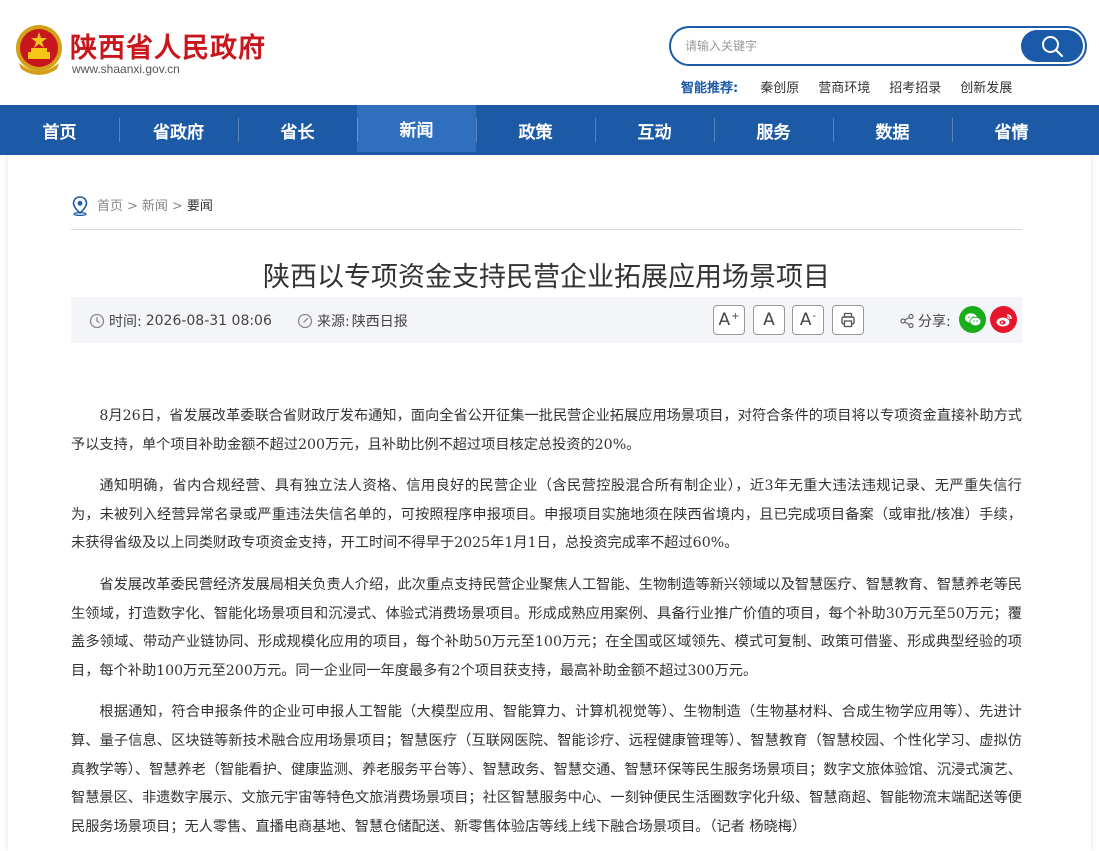 This screenshot has width=1099, height=851. I want to click on weibo-icon, so click(1004, 319).